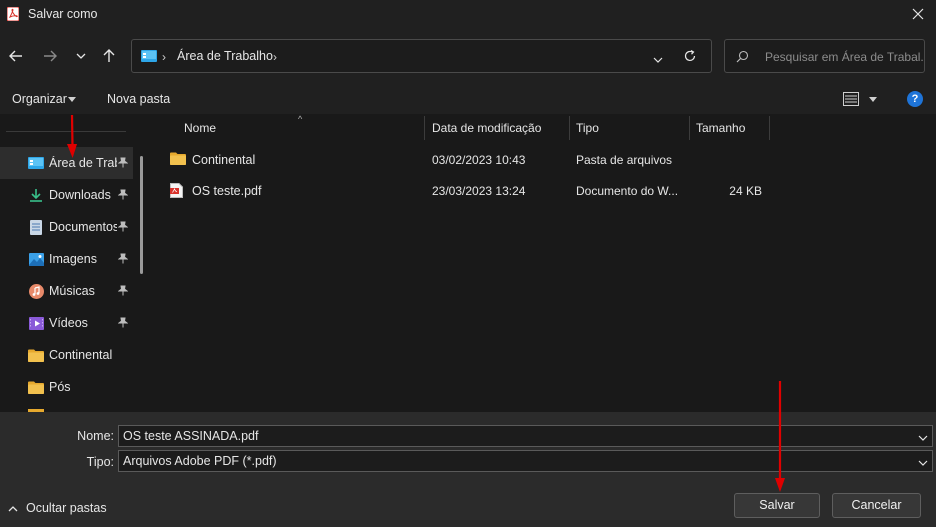 This screenshot has width=936, height=527. What do you see at coordinates (227, 191) in the screenshot?
I see `file-name: OS teste.pdf` at bounding box center [227, 191].